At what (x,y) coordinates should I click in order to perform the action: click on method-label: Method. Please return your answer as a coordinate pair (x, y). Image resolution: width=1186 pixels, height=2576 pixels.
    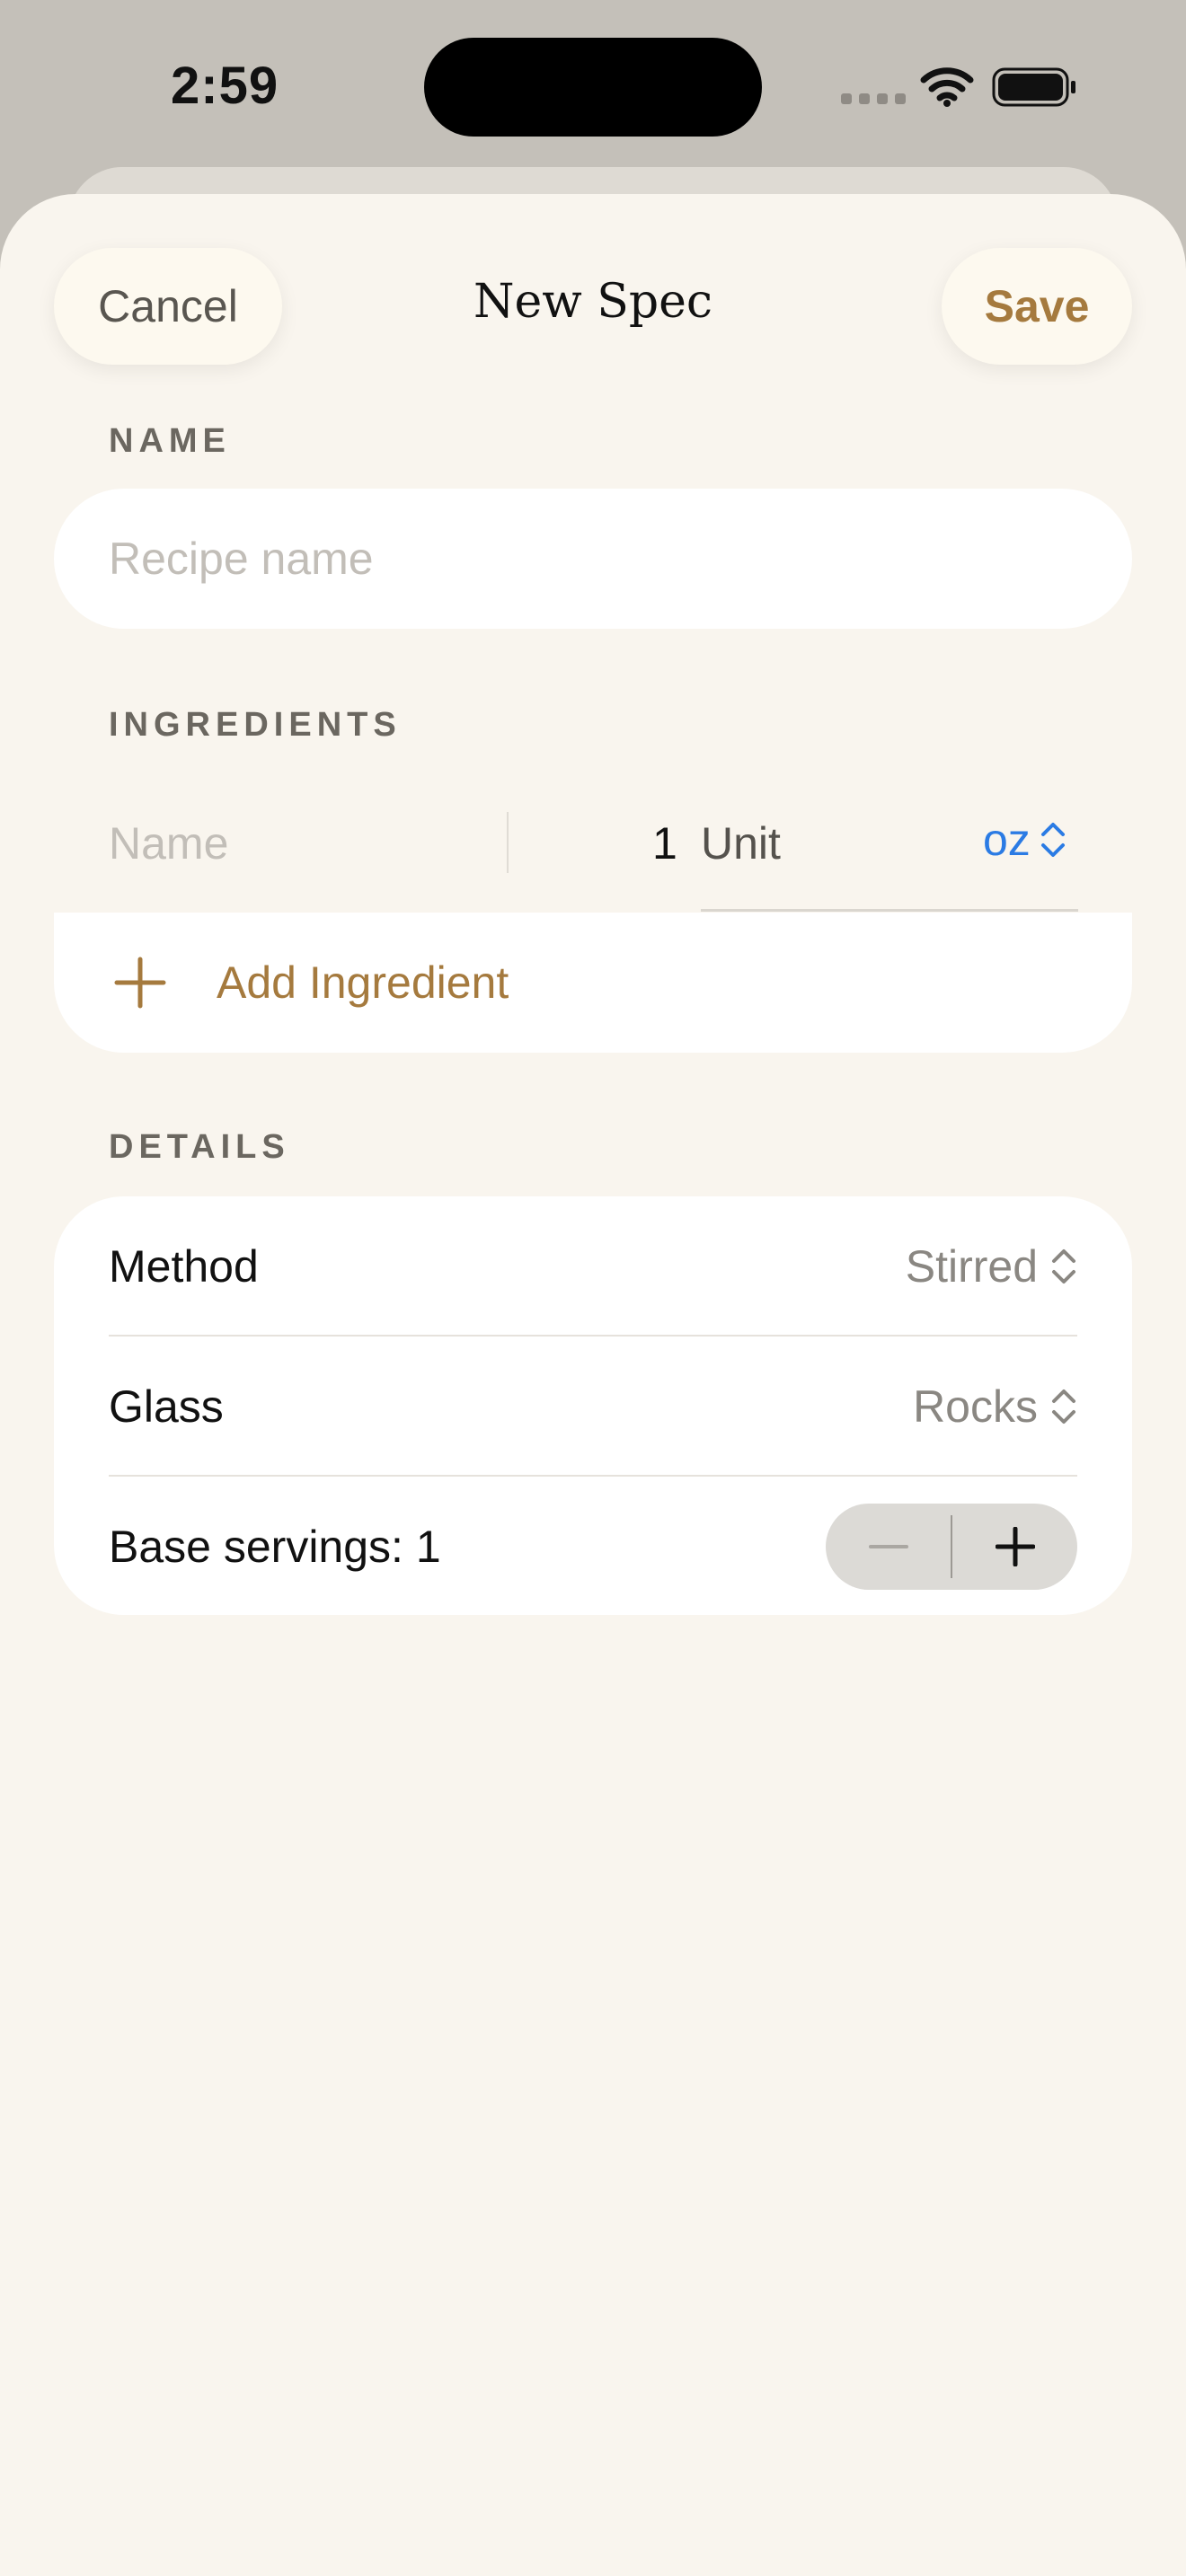
    Looking at the image, I should click on (184, 1266).